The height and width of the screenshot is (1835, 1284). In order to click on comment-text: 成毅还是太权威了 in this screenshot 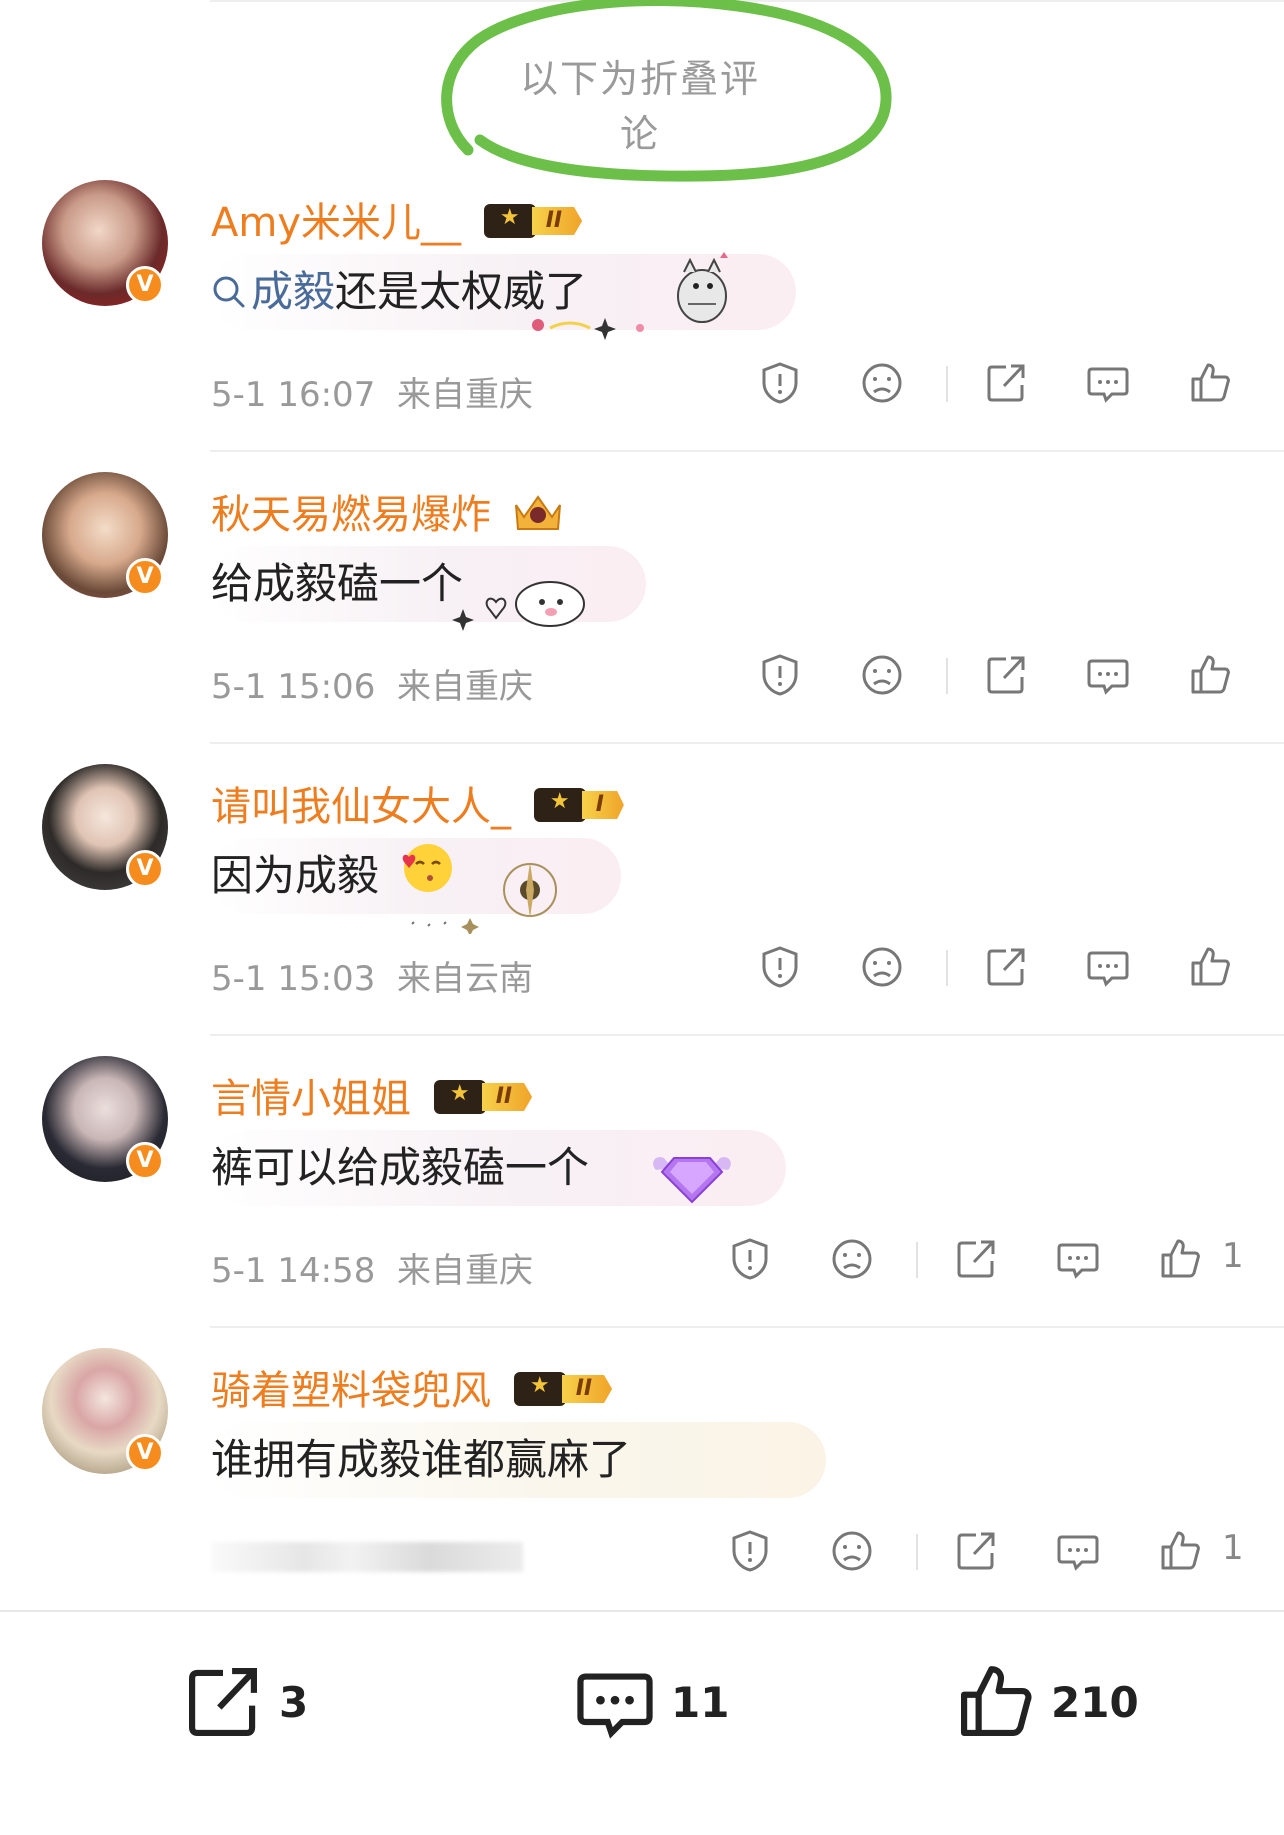, I will do `click(399, 291)`.